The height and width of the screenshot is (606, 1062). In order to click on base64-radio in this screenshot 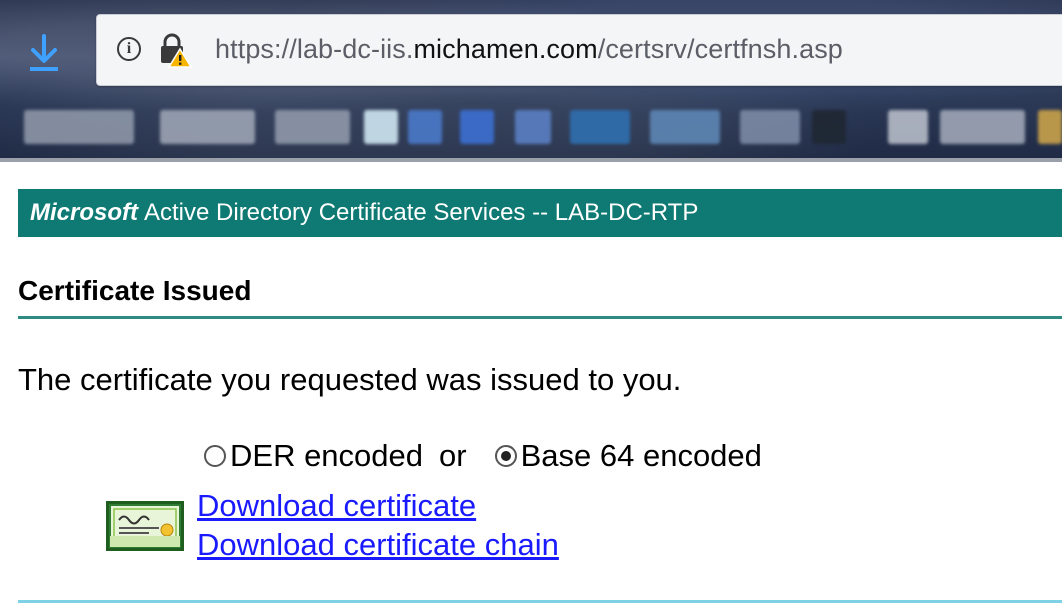, I will do `click(505, 456)`.